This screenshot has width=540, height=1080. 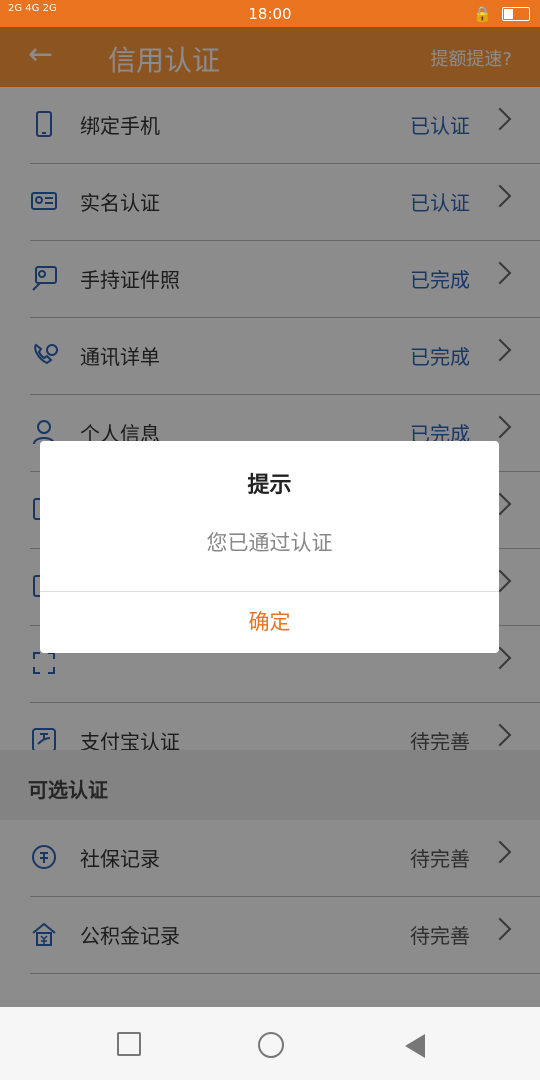 What do you see at coordinates (482, 14) in the screenshot?
I see `lock-rotation-icon: 🔒` at bounding box center [482, 14].